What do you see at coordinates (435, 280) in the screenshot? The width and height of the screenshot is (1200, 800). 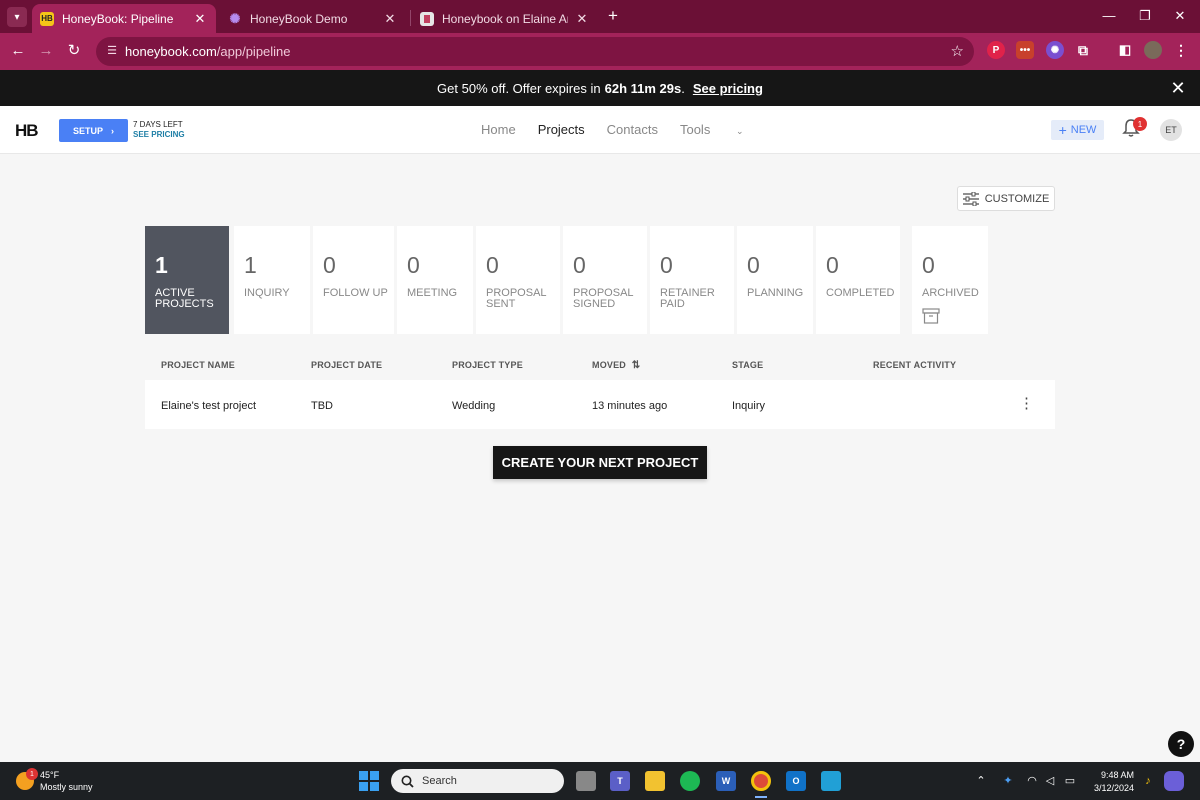 I see `stage-meeting: 0 MEETING` at bounding box center [435, 280].